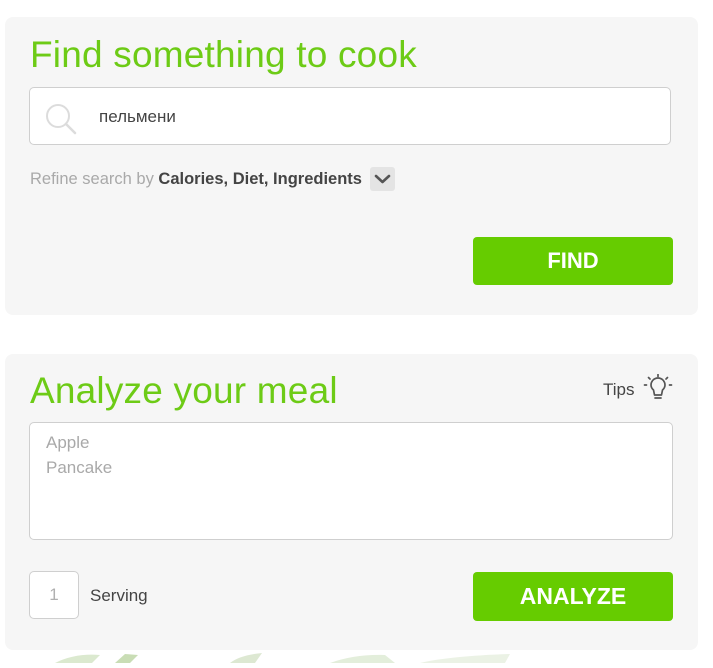 This screenshot has height=668, width=713. Describe the element at coordinates (137, 116) in the screenshot. I see `search-value: пельмени` at that location.